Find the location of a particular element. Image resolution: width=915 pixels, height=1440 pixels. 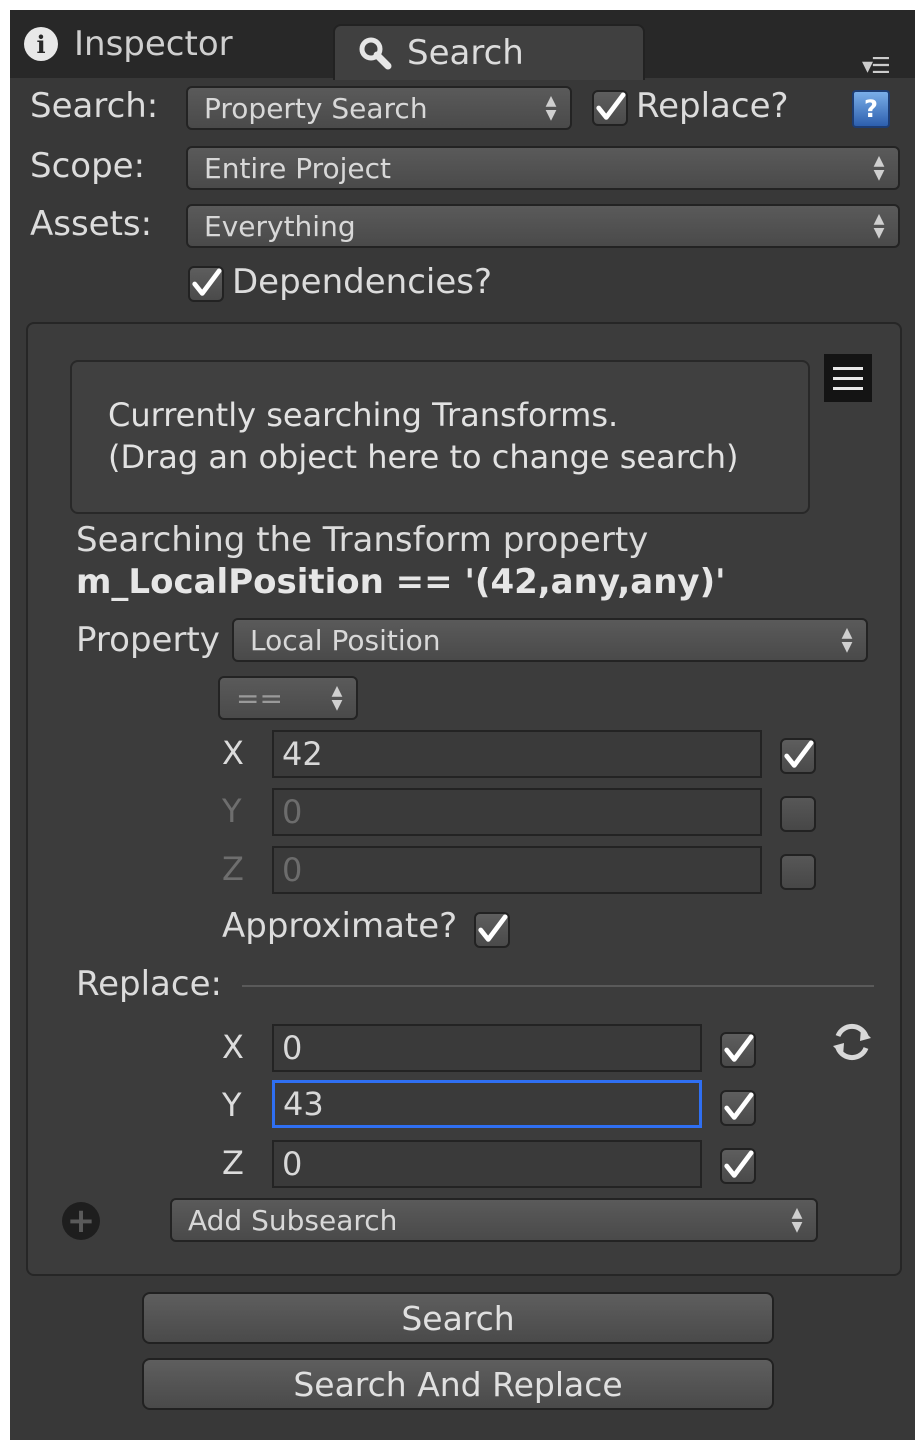

help-icon: ? is located at coordinates (871, 109).